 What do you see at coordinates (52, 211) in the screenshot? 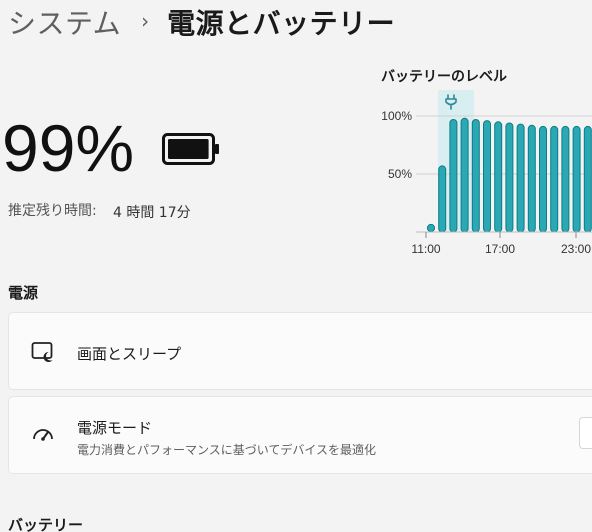
I see `remaining-time-label: 推定残り時間:` at bounding box center [52, 211].